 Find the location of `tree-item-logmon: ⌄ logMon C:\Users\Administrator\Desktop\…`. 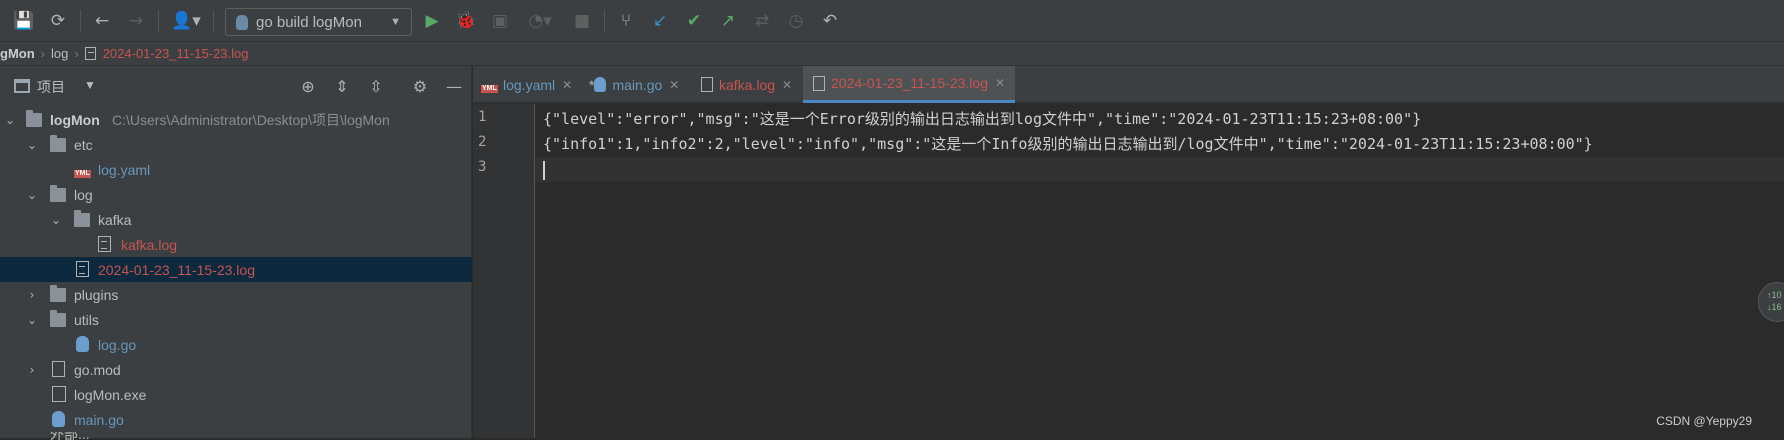

tree-item-logmon: ⌄ logMon C:\Users\Administrator\Desktop\… is located at coordinates (236, 119).